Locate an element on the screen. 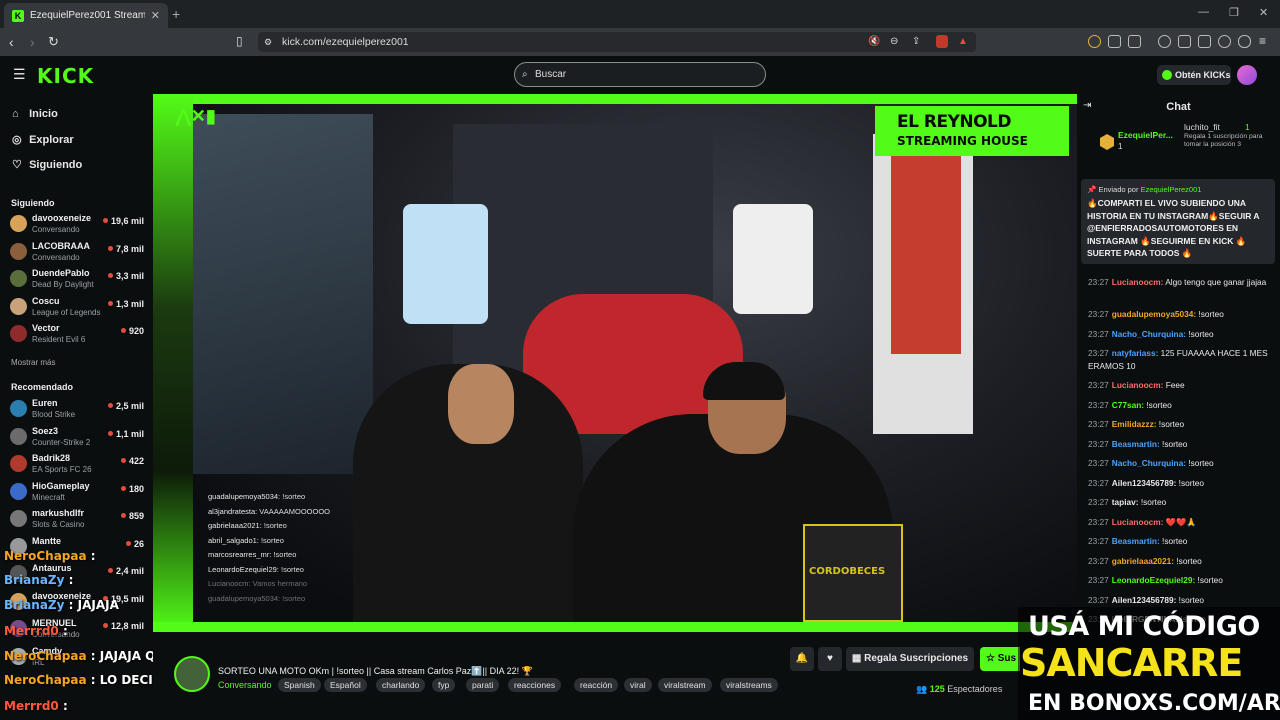  pinned-user: EzequielPerez001 is located at coordinates (1171, 189).